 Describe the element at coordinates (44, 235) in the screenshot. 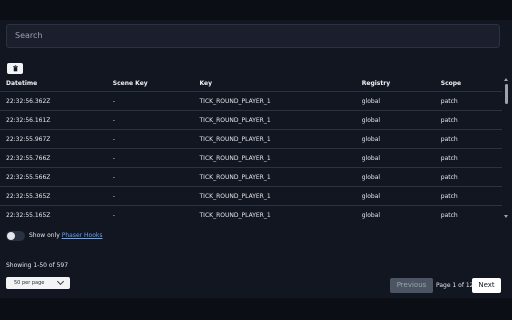

I see `toggle-label-text: Show only` at that location.